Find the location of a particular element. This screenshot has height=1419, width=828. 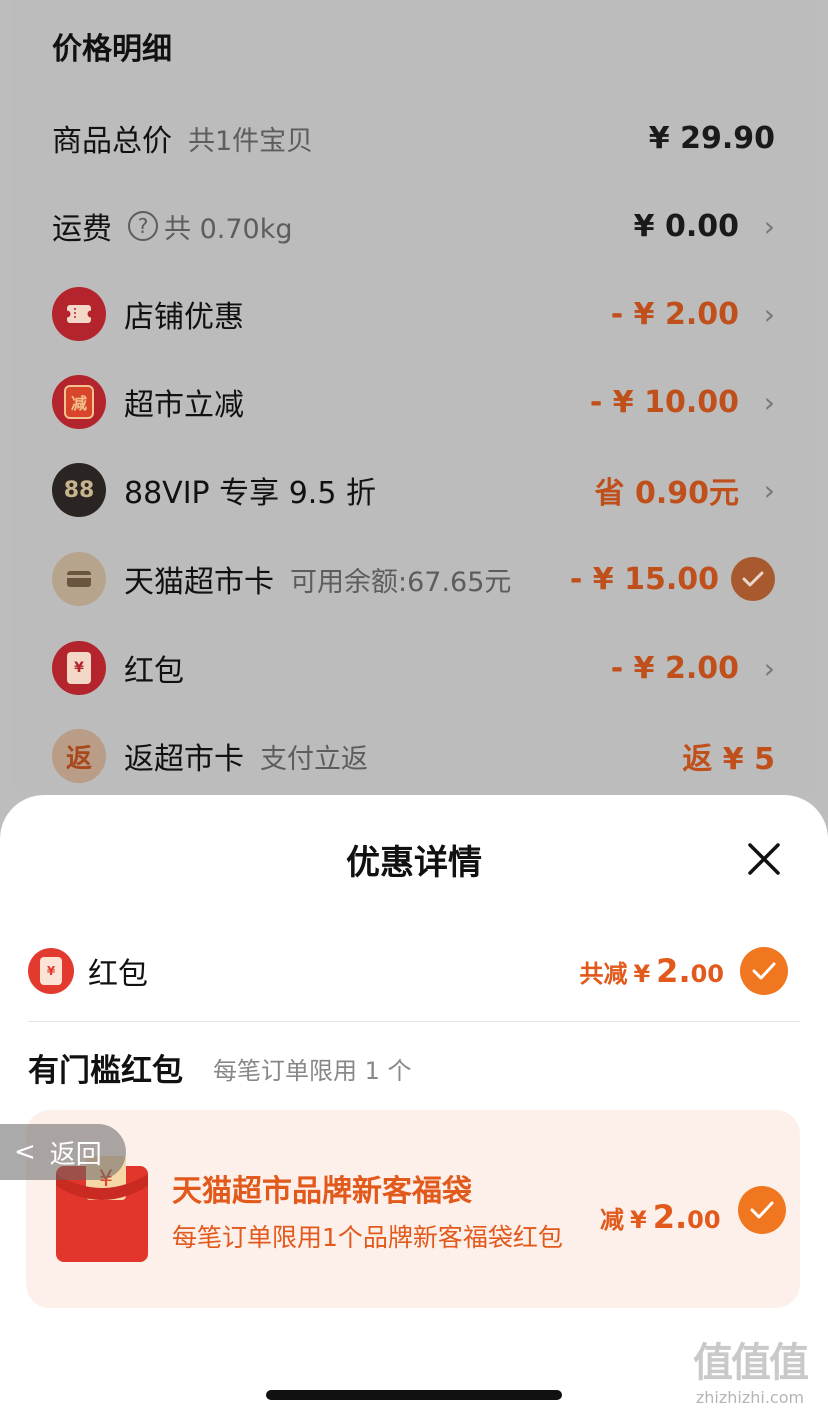

sheet-title: 优惠详情 is located at coordinates (414, 863).